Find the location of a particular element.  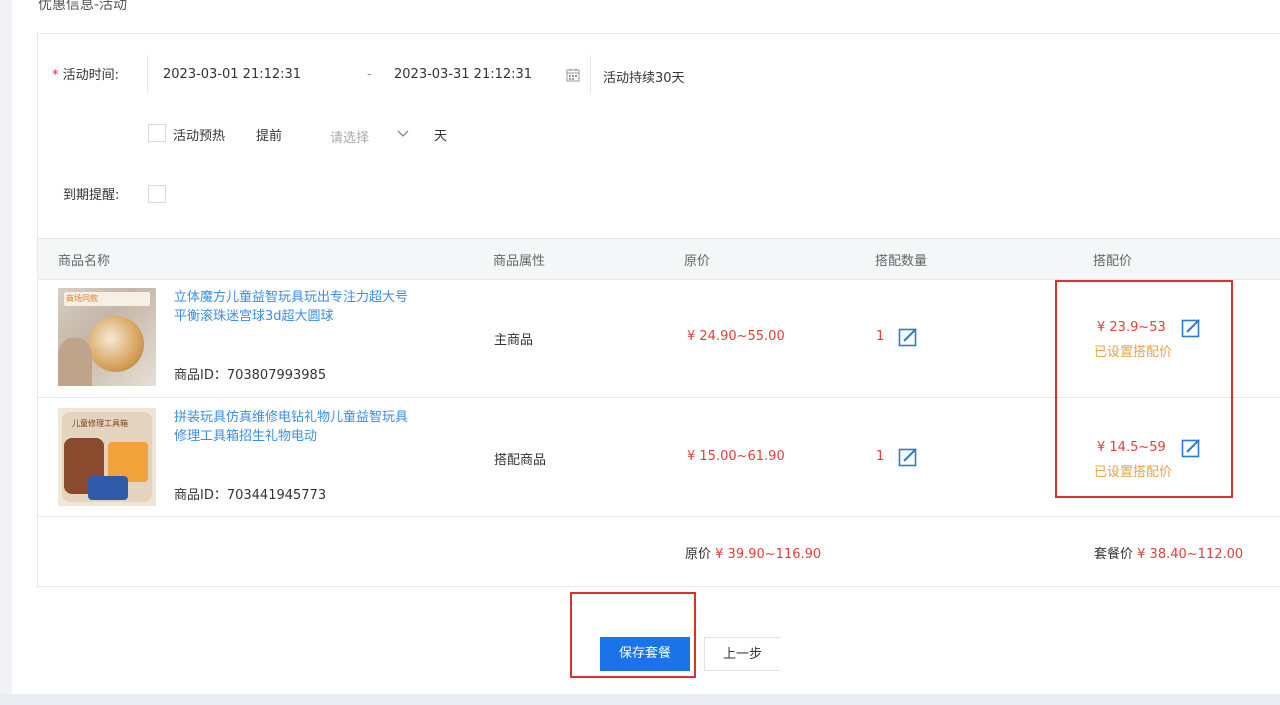

summary-original: 原价 ¥ 39.90~116.90 is located at coordinates (753, 552).